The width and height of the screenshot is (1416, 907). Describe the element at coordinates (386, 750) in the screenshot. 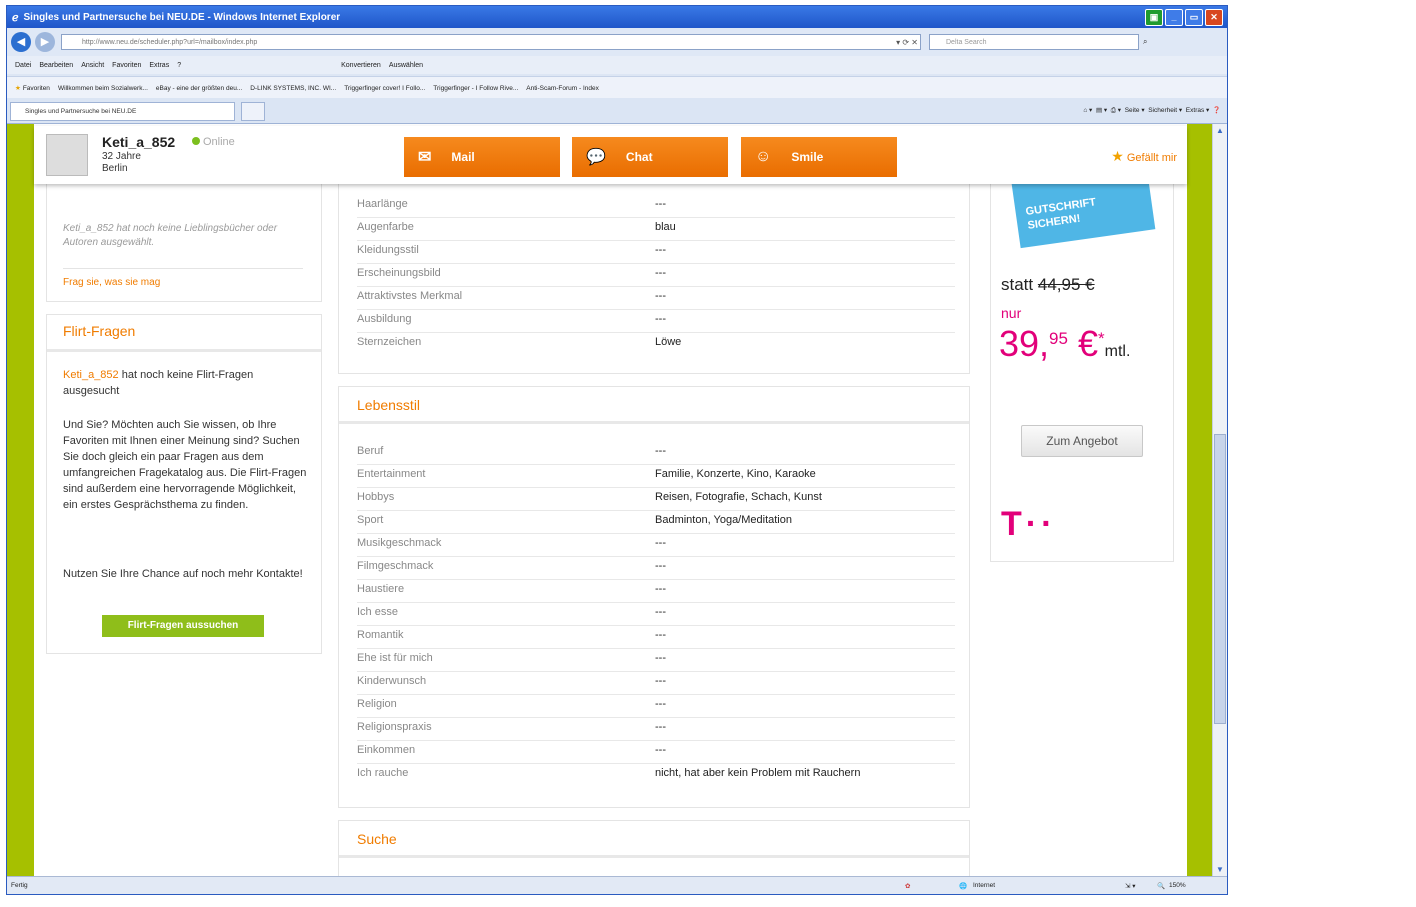

I see `row-label: Einkommen` at that location.